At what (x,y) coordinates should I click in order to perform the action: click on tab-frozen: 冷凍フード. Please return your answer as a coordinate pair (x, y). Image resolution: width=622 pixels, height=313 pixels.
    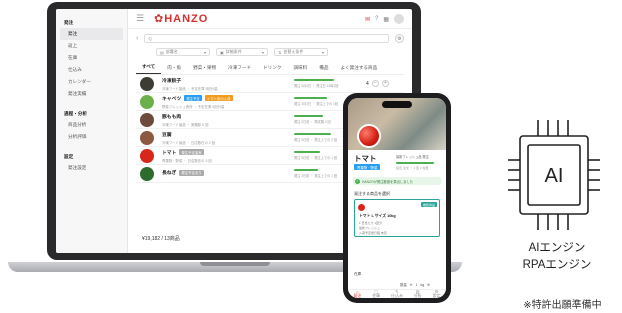
    Looking at the image, I should click on (239, 69).